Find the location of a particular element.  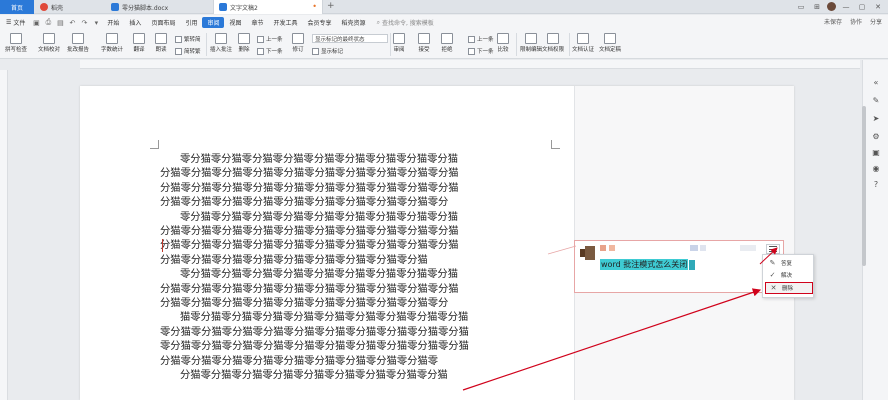

accept-label: 接受 is located at coordinates (424, 50).